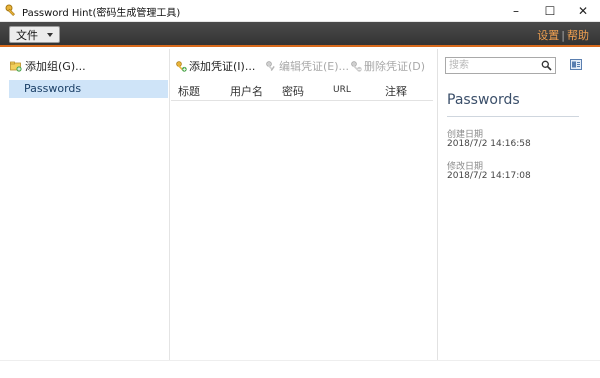 Image resolution: width=600 pixels, height=378 pixels. I want to click on maximize-button: ☐, so click(550, 11).